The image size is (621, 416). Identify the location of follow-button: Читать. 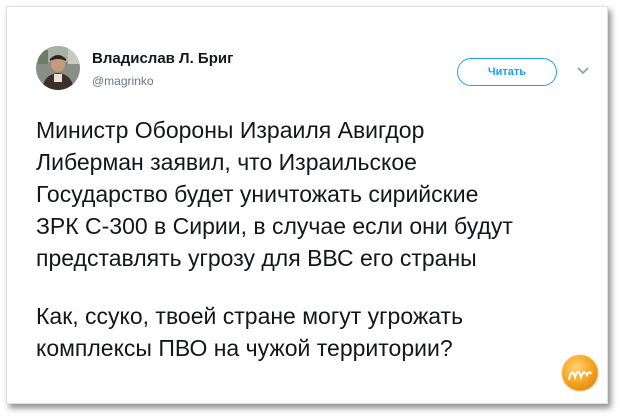
(507, 72).